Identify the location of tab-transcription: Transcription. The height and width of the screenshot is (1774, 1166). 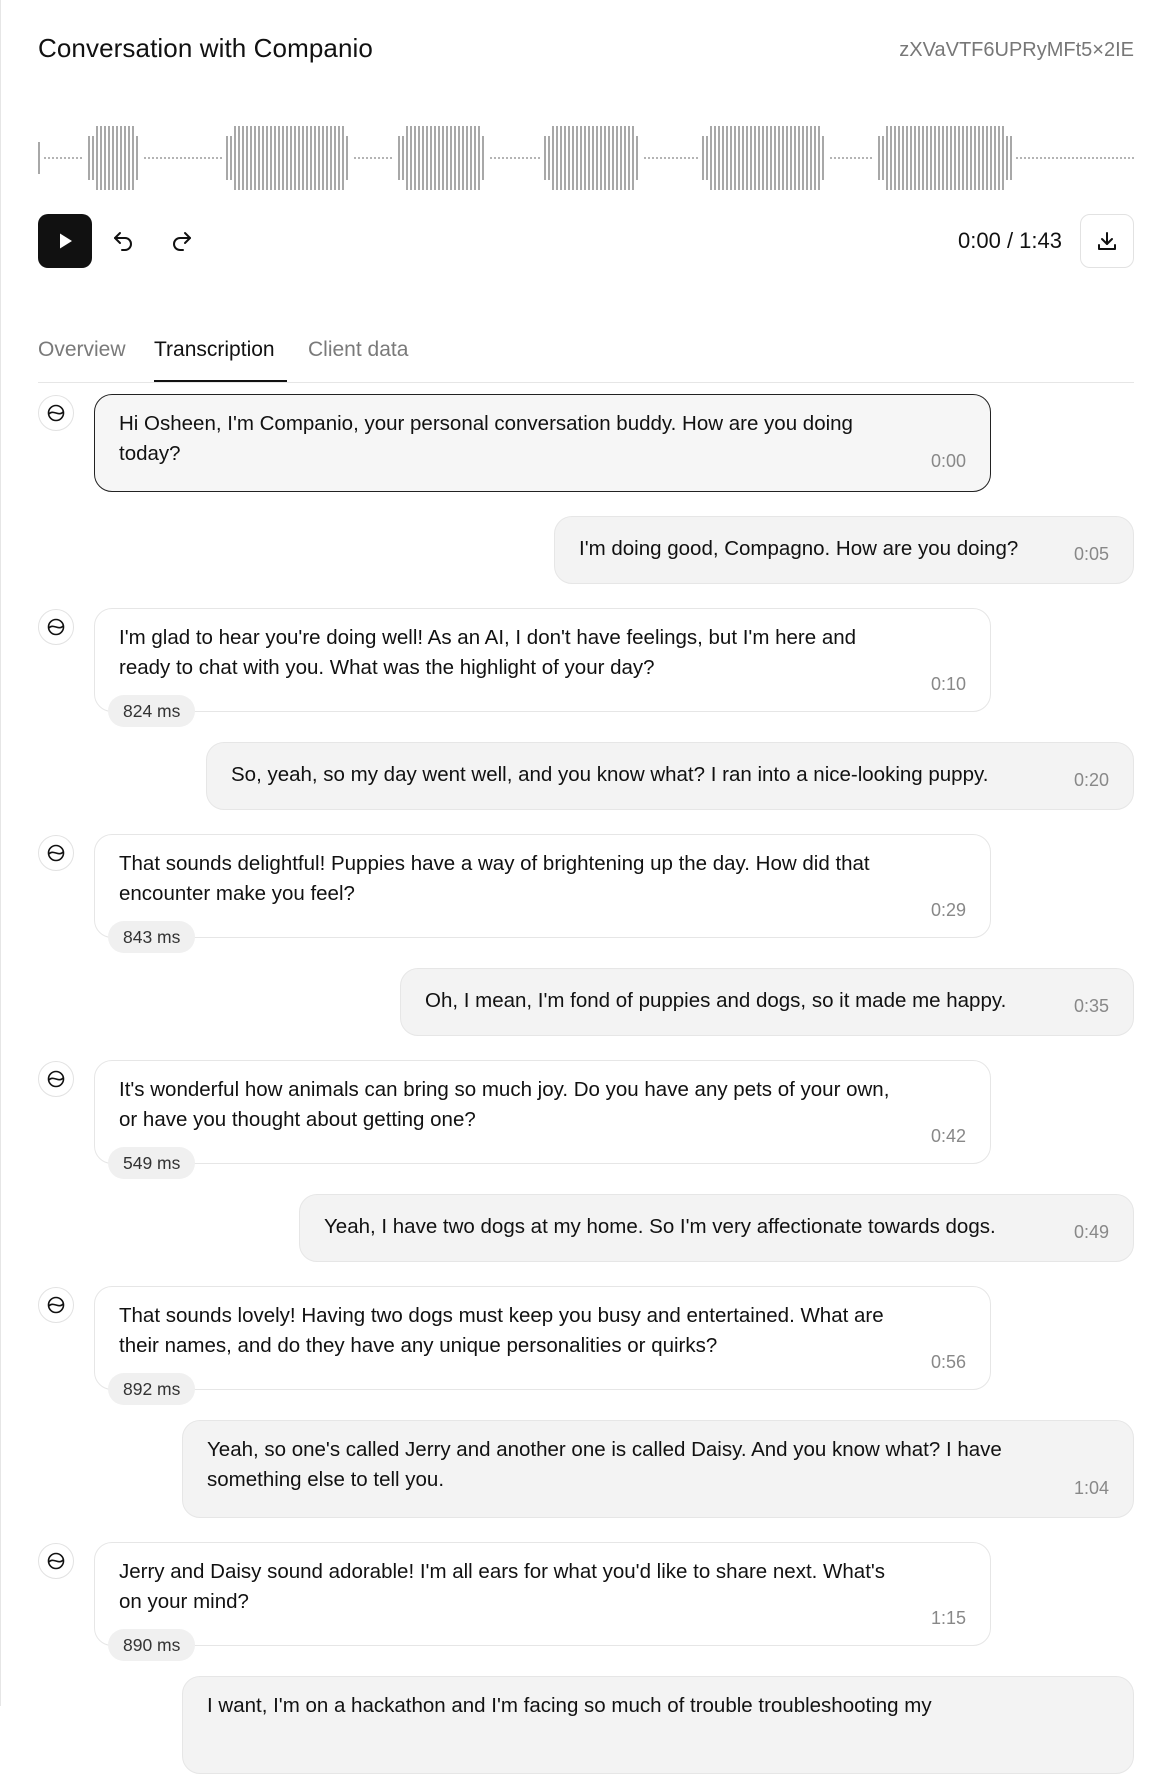
(214, 350).